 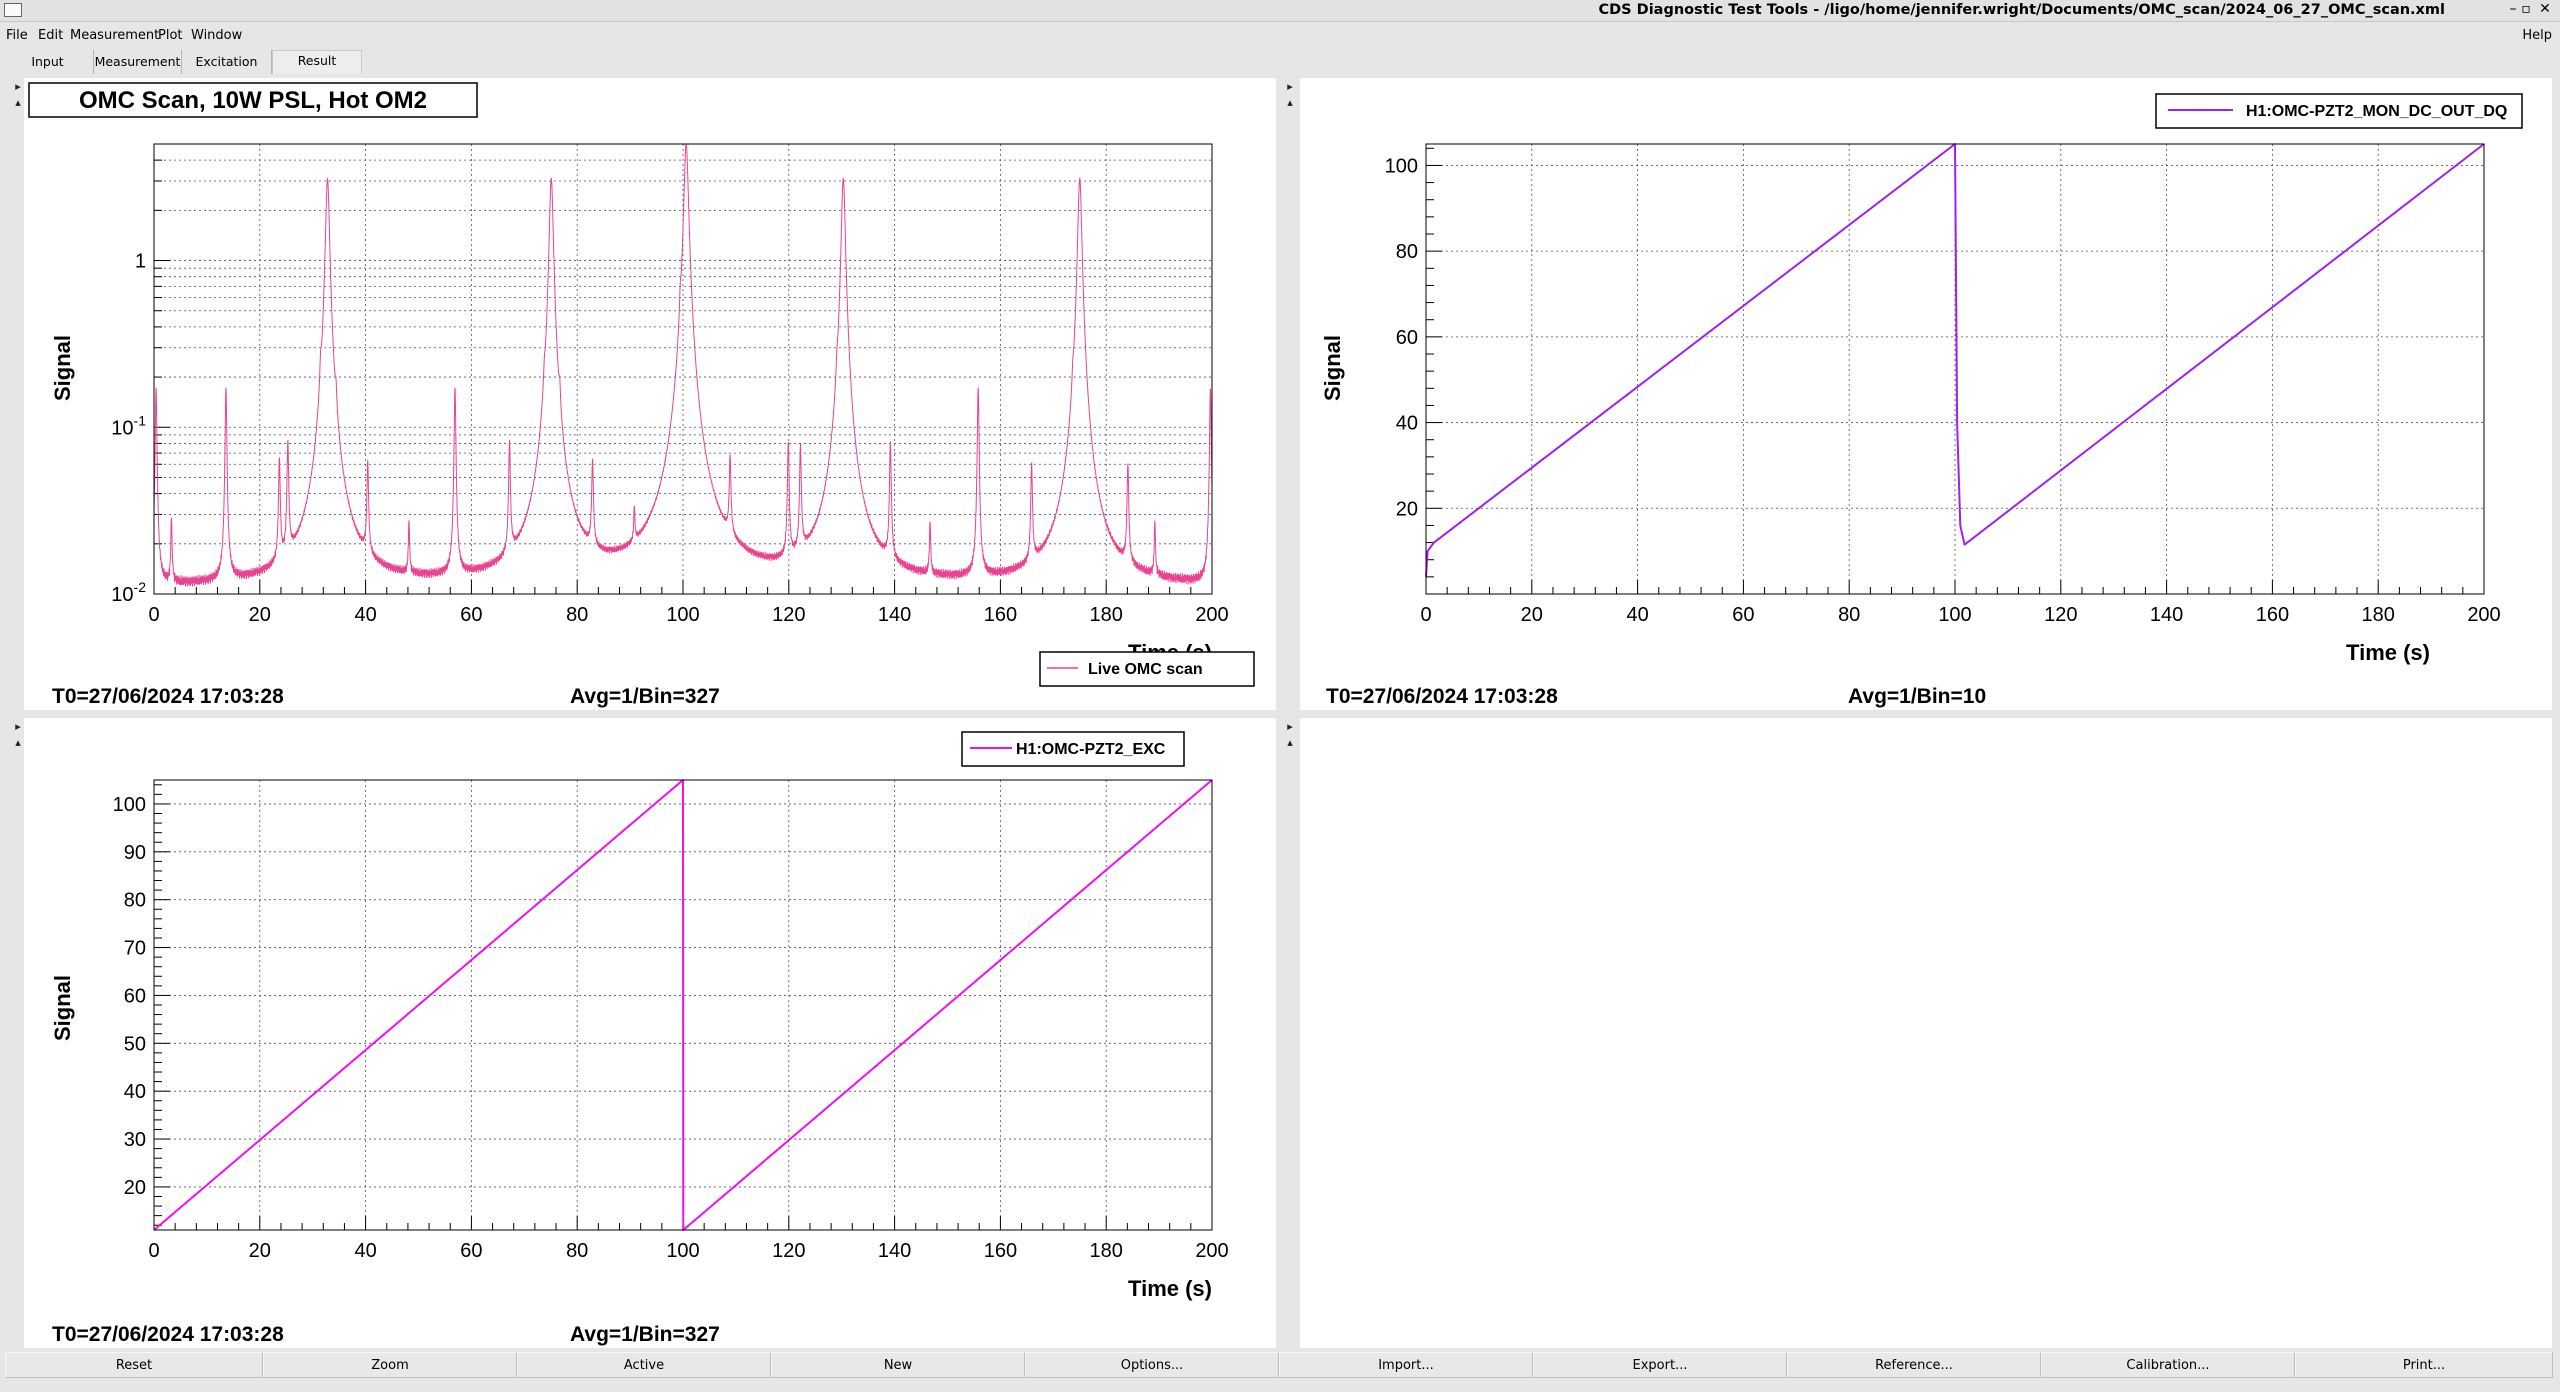 What do you see at coordinates (2537, 35) in the screenshot?
I see `menu-help: Help` at bounding box center [2537, 35].